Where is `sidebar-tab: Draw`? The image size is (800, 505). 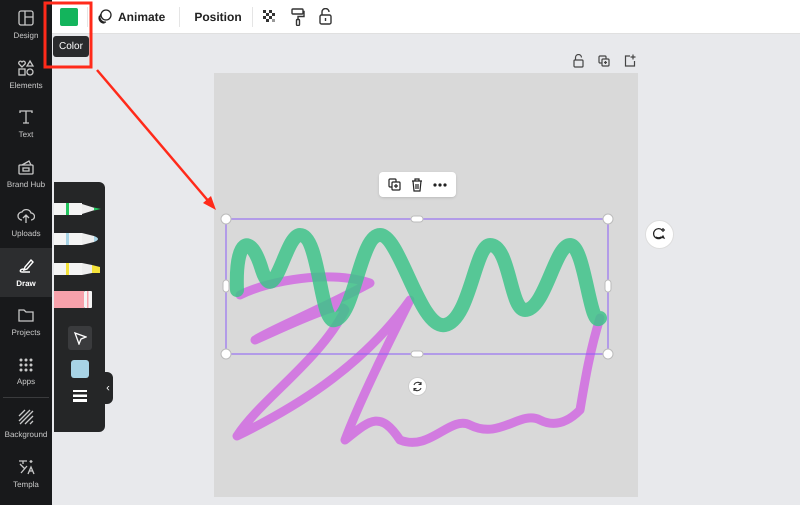
sidebar-tab: Draw is located at coordinates (26, 272).